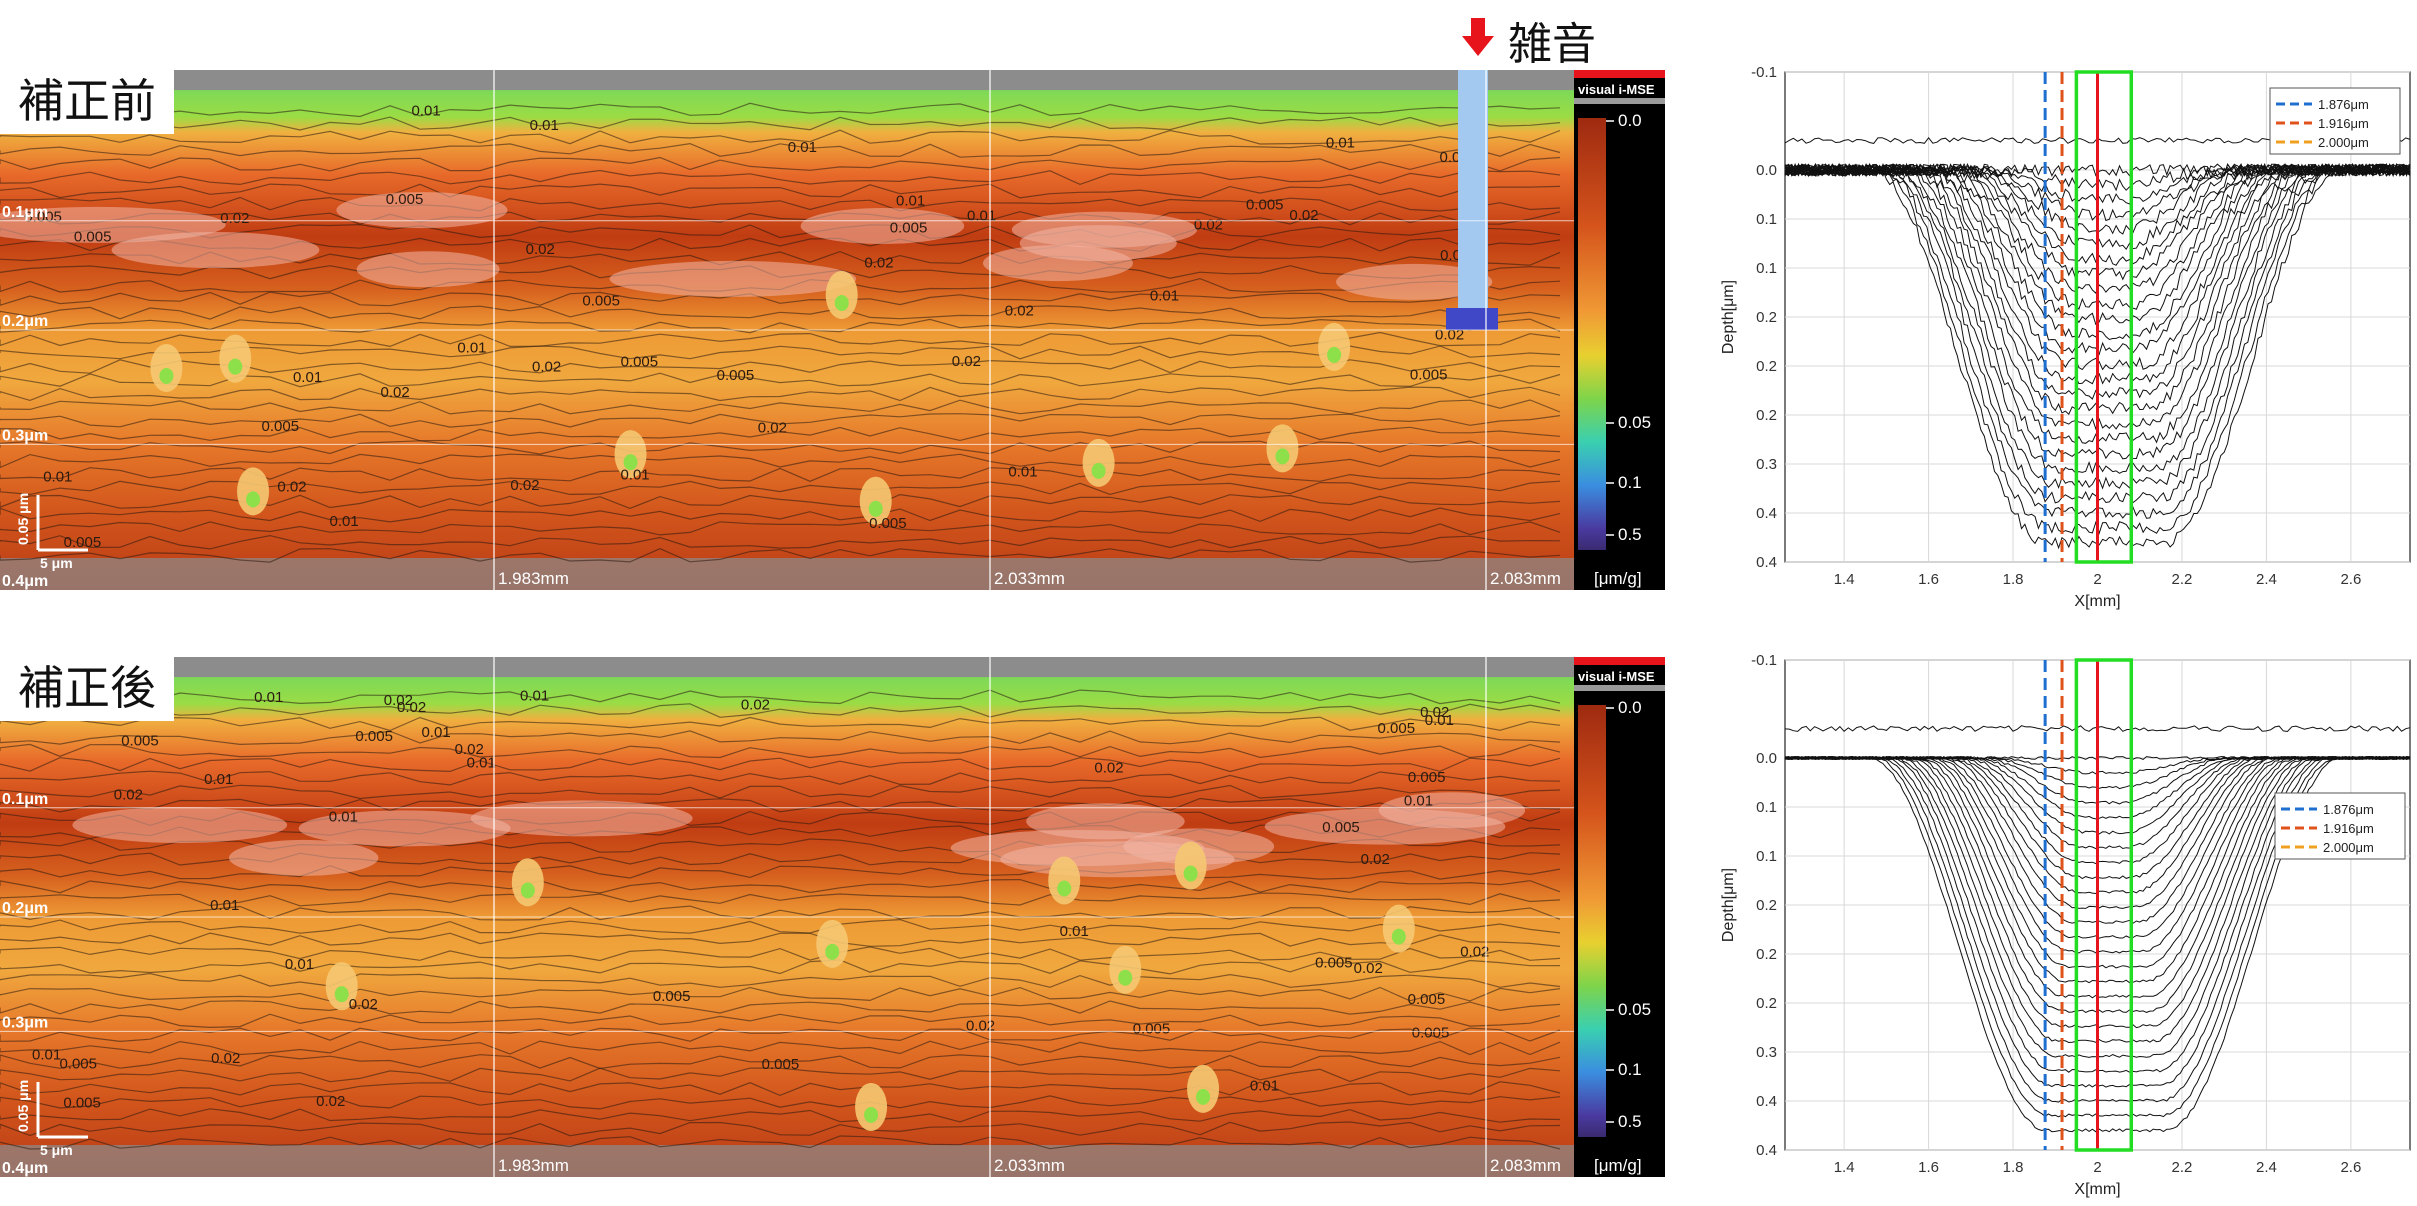  I want to click on colorbar-separator, so click(1619, 688).